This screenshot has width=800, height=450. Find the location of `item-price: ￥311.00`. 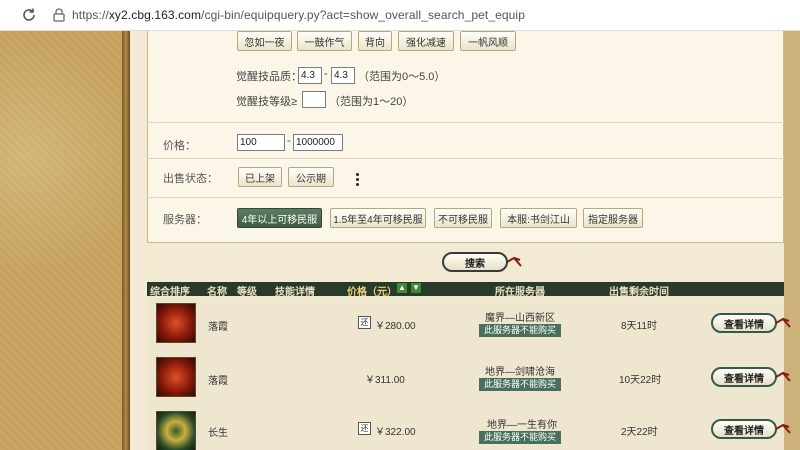

item-price: ￥311.00 is located at coordinates (385, 380).